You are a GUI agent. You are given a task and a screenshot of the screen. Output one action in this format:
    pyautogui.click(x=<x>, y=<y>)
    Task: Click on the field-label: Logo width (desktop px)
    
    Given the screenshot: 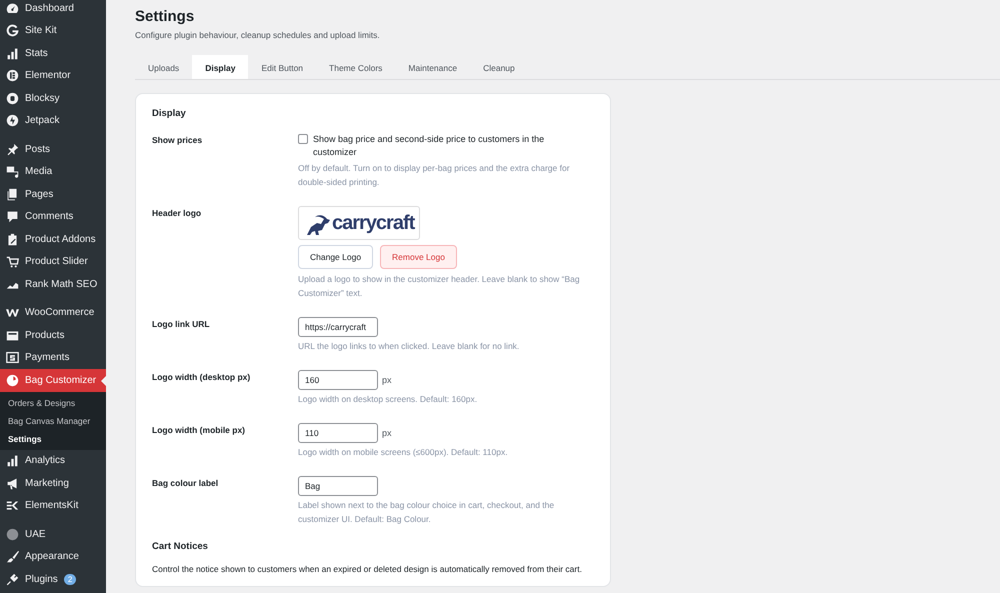 What is the action you would take?
    pyautogui.click(x=202, y=377)
    